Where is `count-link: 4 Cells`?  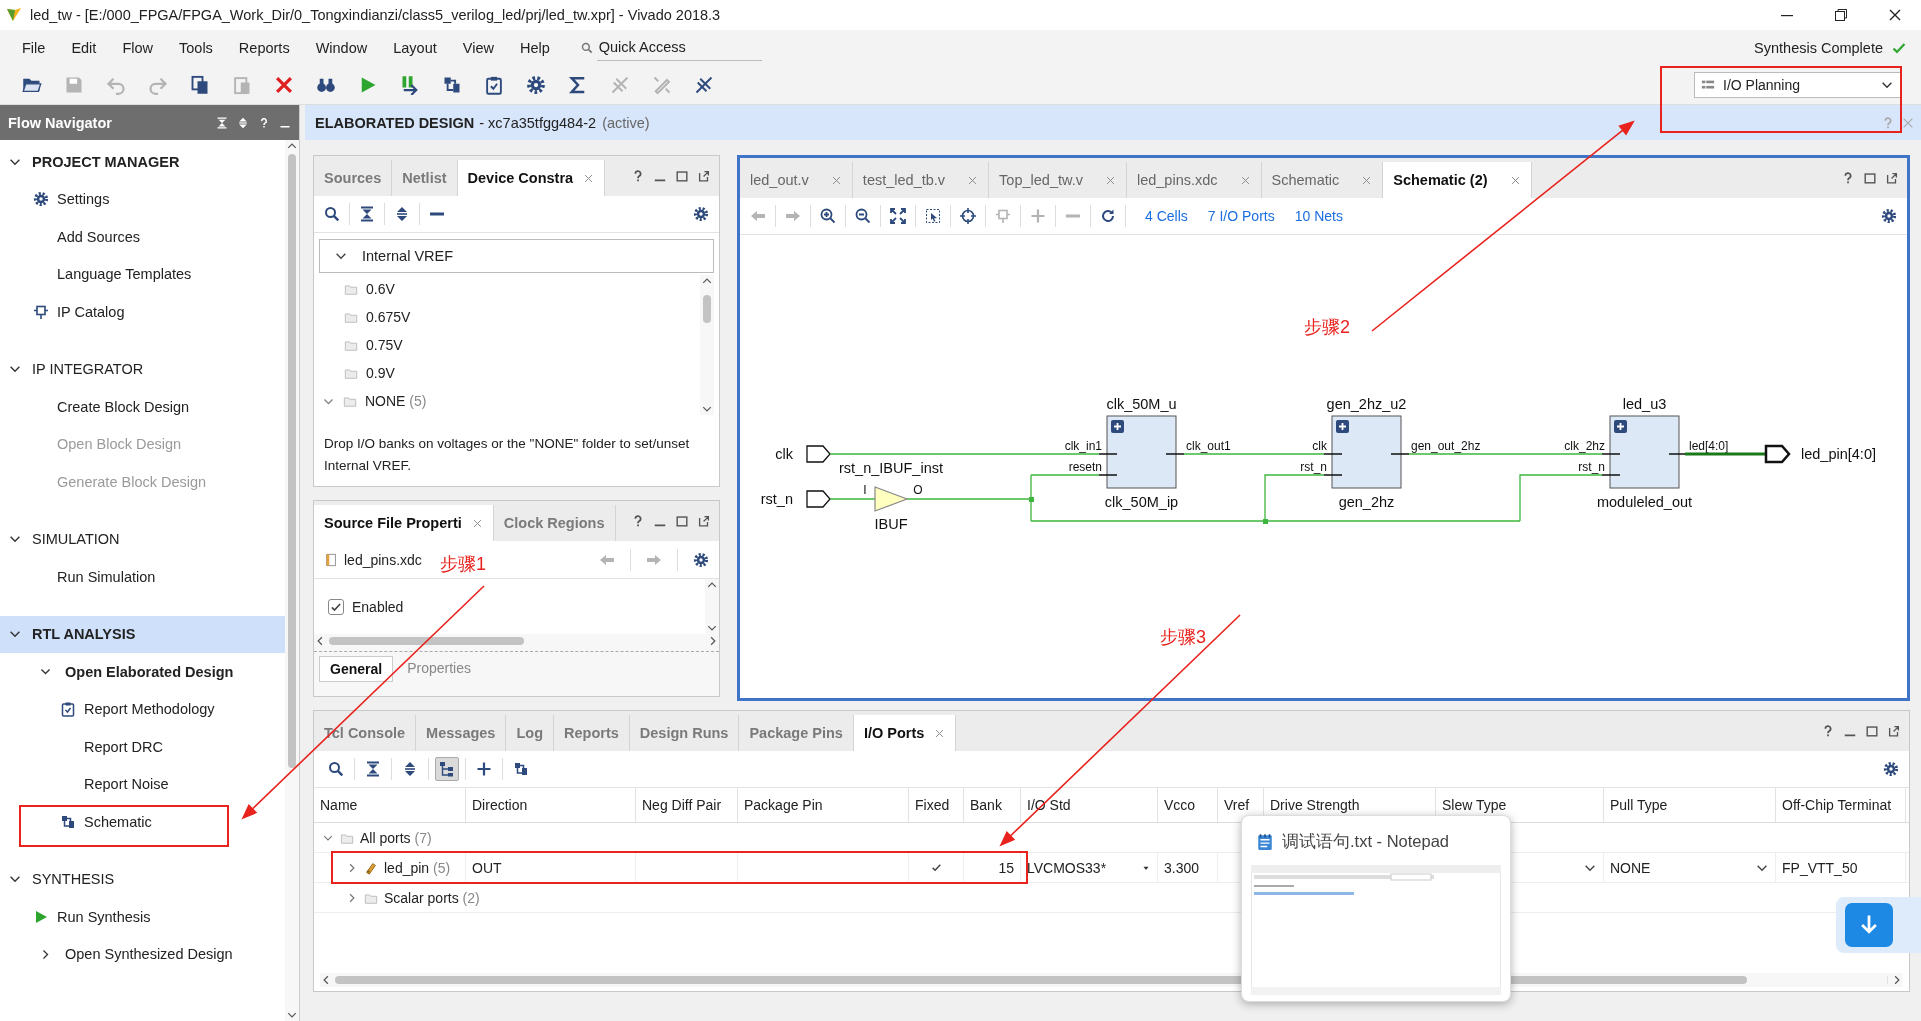 count-link: 4 Cells is located at coordinates (1166, 216).